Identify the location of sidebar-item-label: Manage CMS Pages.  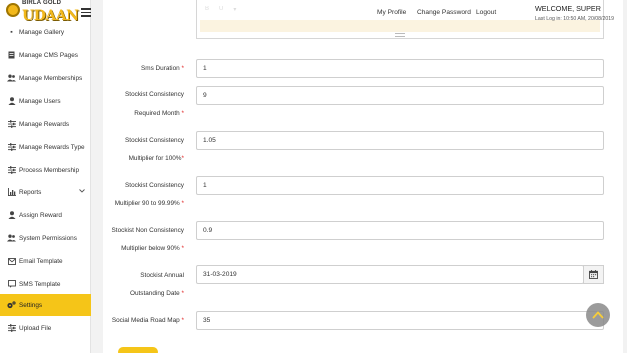
(48, 55).